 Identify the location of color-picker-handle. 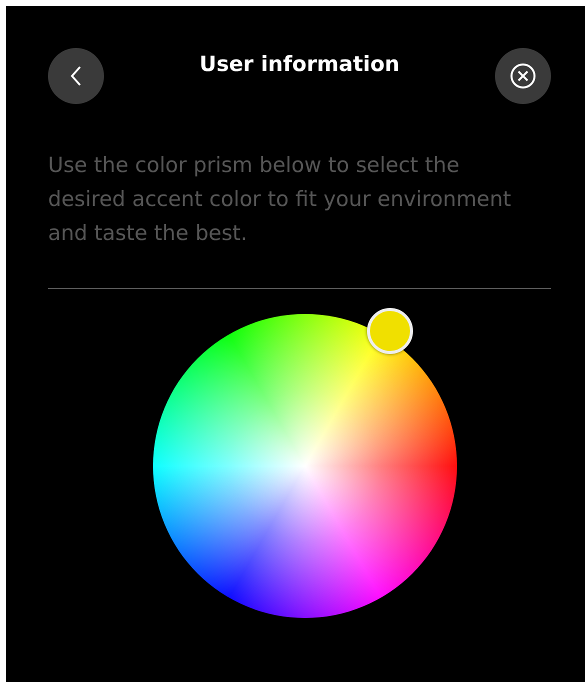
(389, 331).